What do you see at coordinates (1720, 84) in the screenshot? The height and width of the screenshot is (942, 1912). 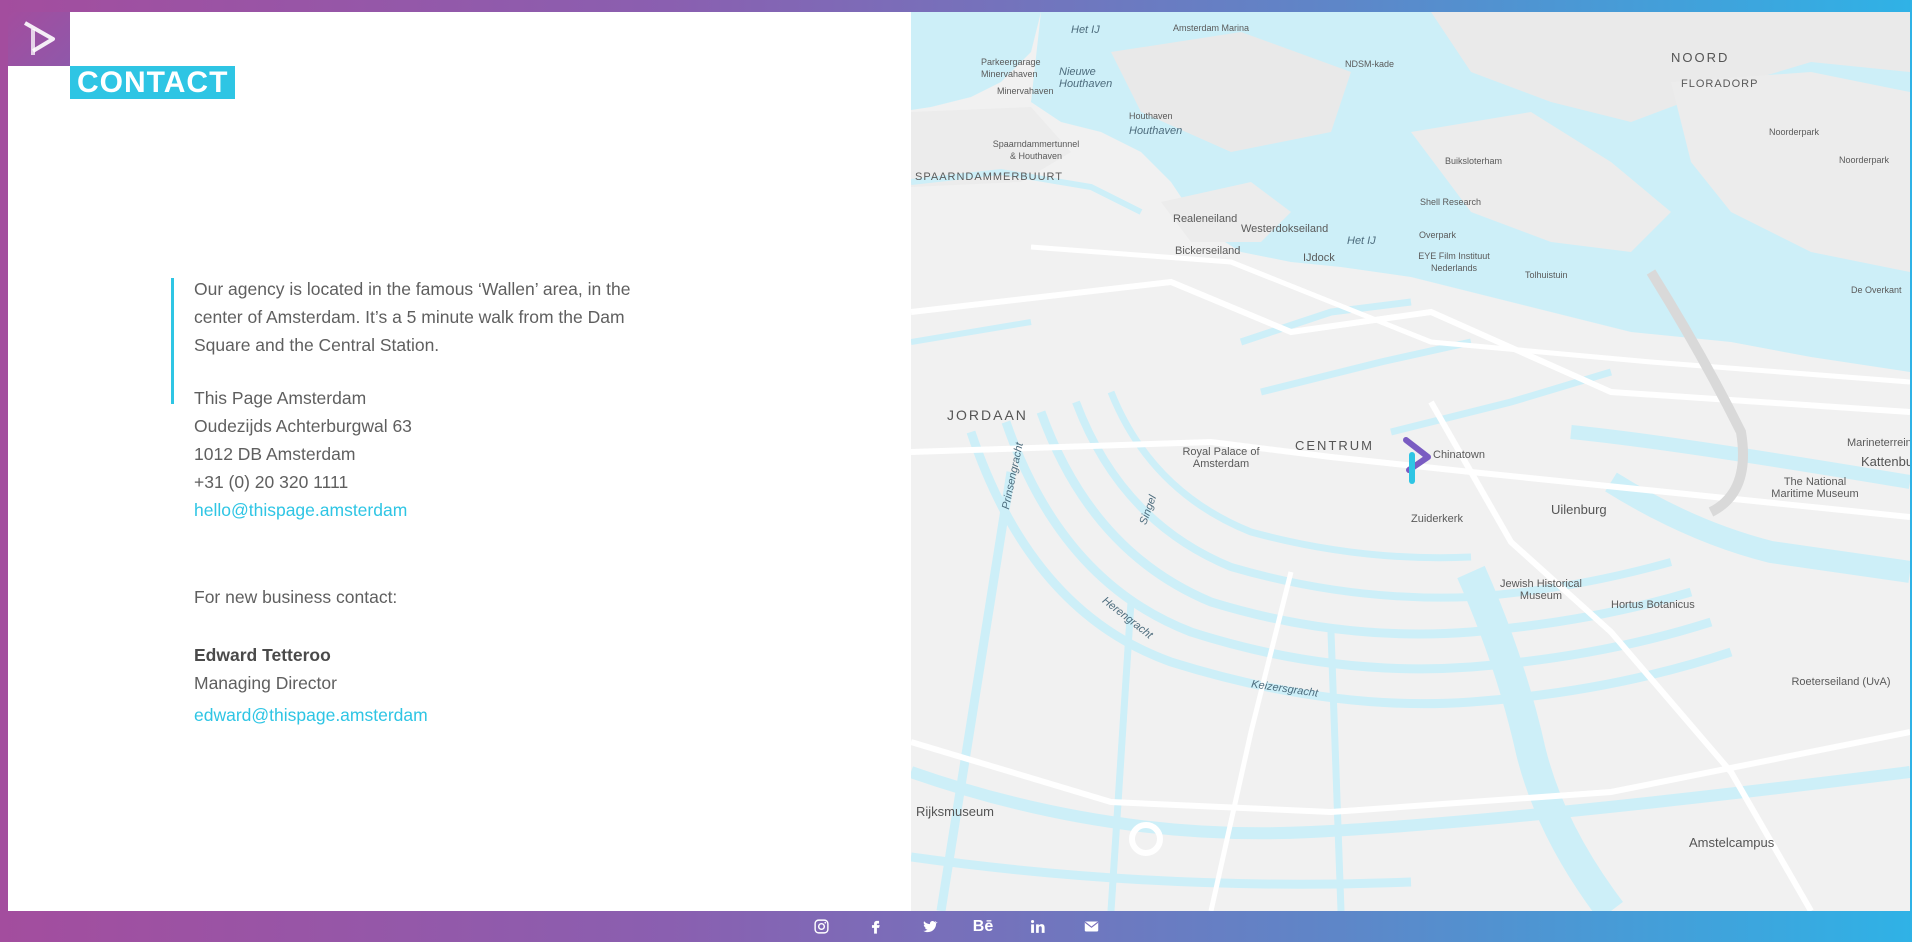 I see `map-label: FLORADORP` at bounding box center [1720, 84].